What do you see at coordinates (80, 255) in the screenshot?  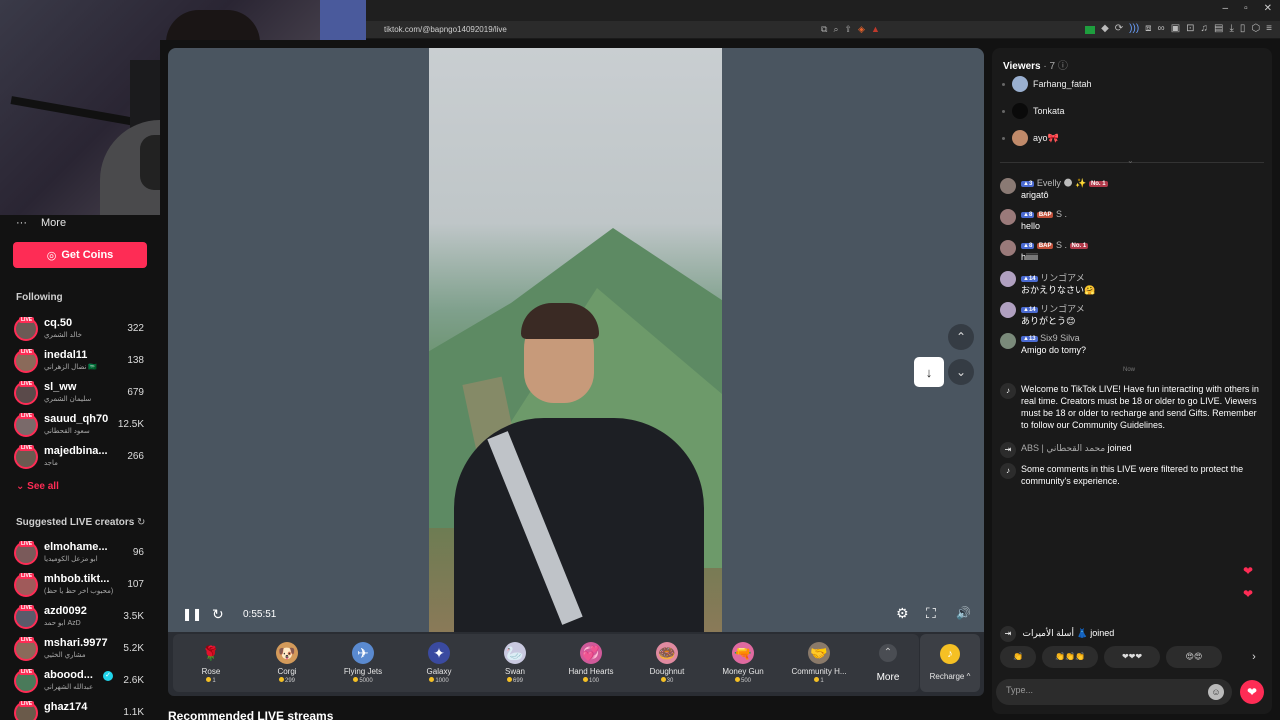 I see `get-coins-button: ◎ Get Coins` at bounding box center [80, 255].